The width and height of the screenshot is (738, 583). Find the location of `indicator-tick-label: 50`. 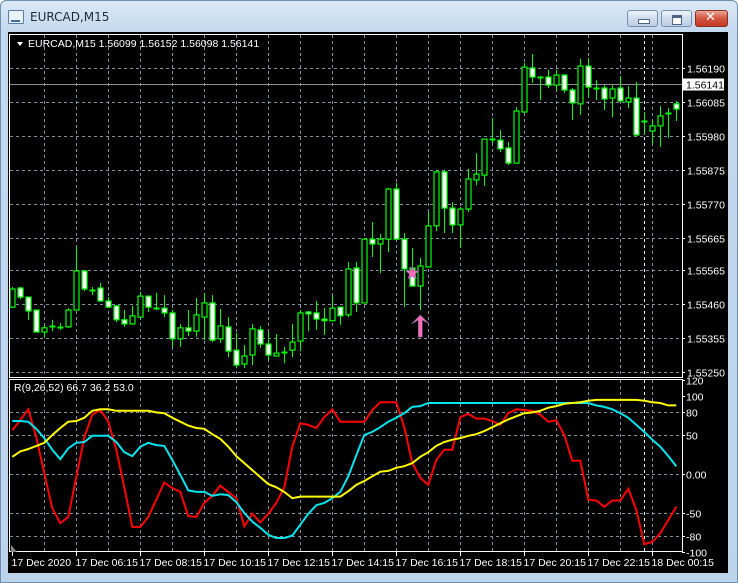

indicator-tick-label: 50 is located at coordinates (692, 437).